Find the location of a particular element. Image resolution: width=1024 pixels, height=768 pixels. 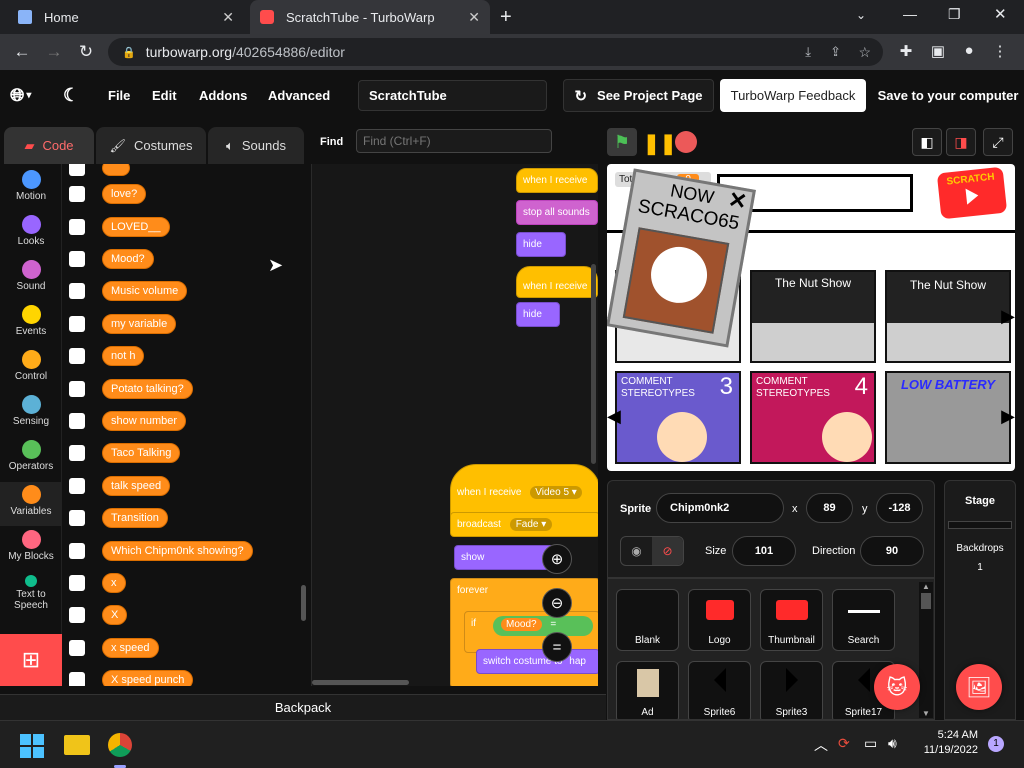

clock: 5:24 AM 11/19/2022 is located at coordinates (948, 742).